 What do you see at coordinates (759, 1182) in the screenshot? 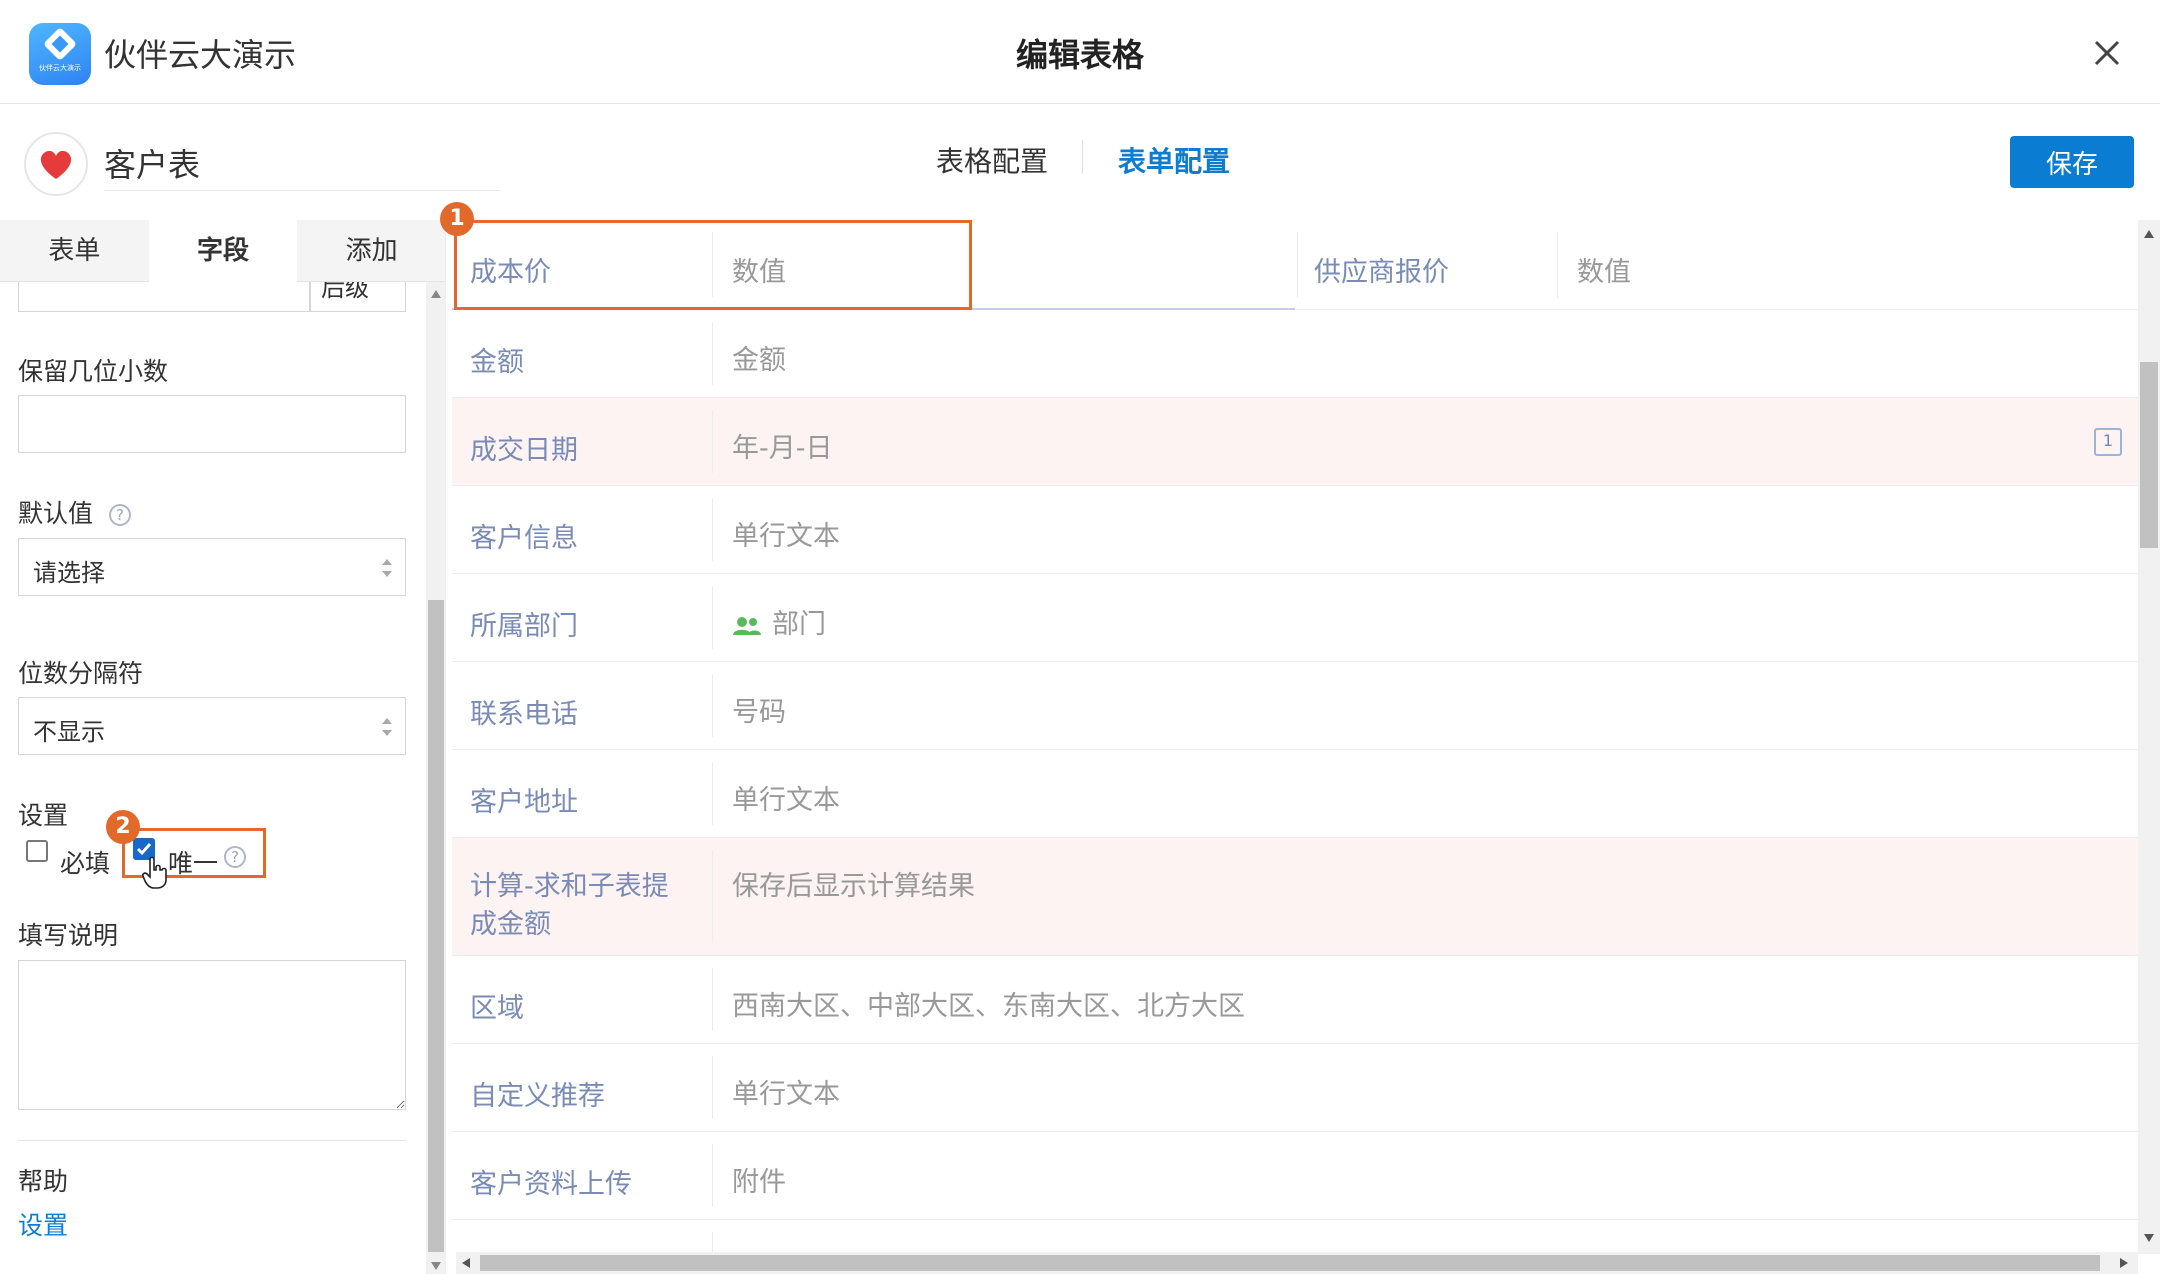
I see `field-placeholder: 附件` at bounding box center [759, 1182].